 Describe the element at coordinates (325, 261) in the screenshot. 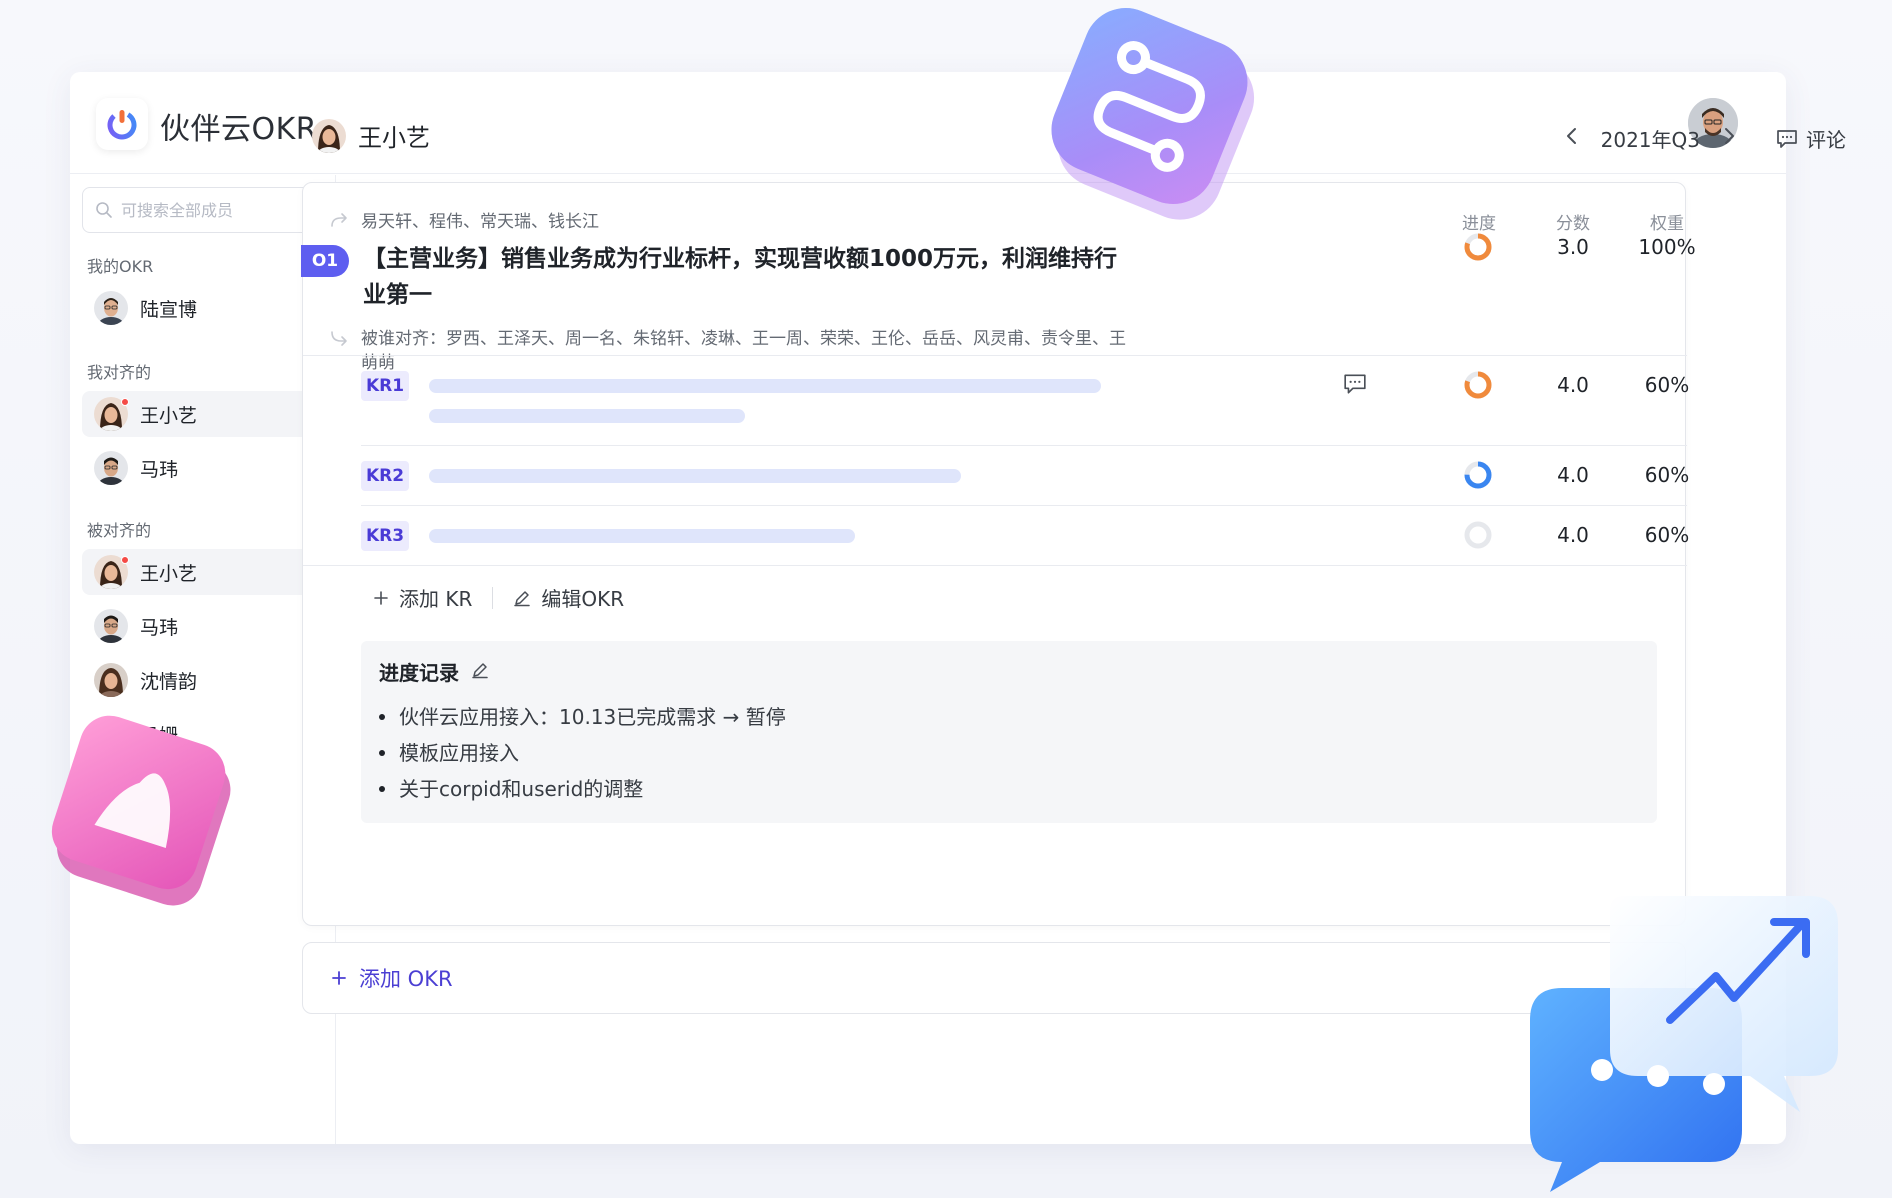

I see `objective-badge: O1` at that location.